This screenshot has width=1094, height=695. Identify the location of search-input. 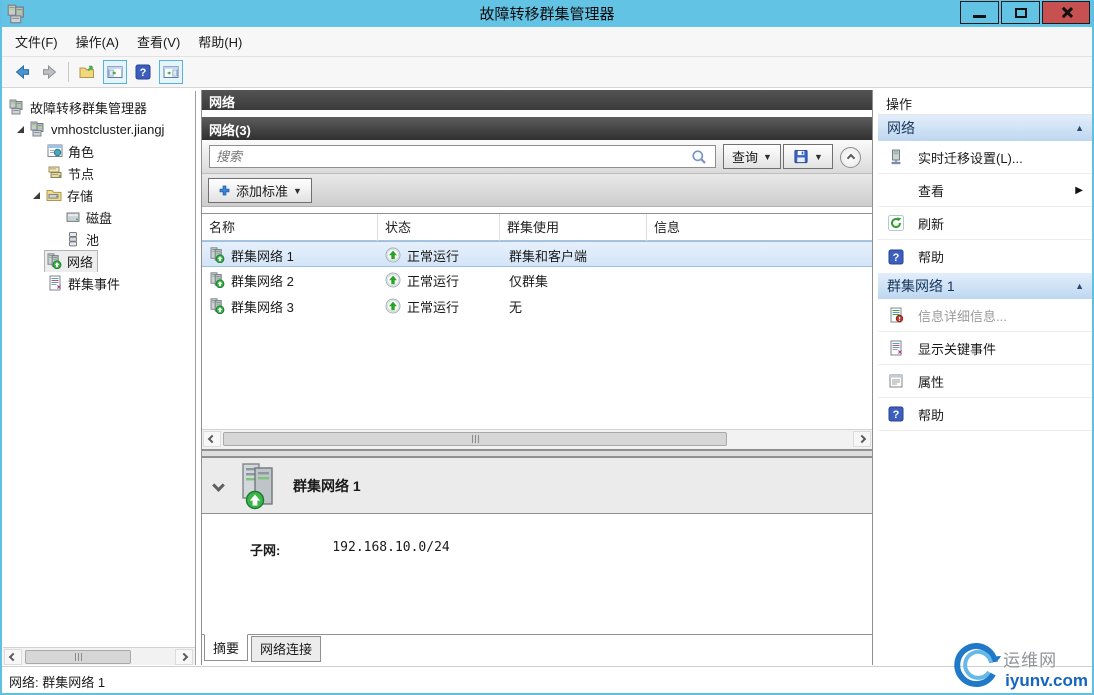
(462, 156).